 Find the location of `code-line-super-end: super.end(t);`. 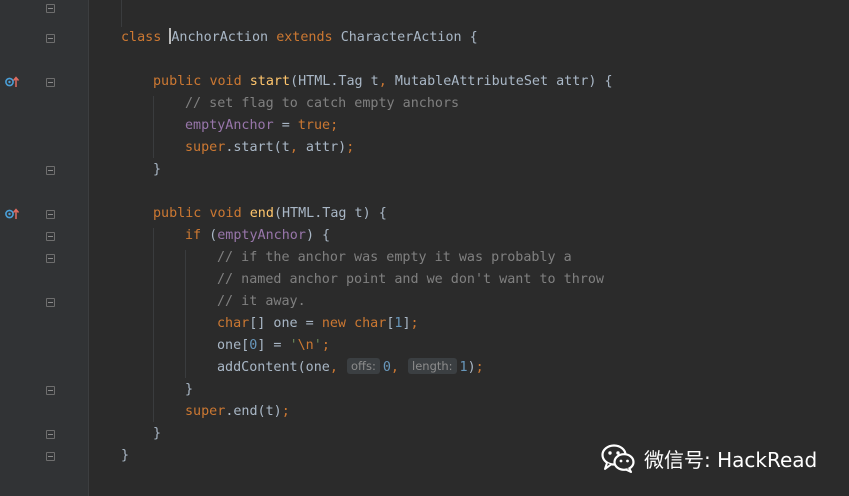

code-line-super-end: super.end(t); is located at coordinates (237, 412).